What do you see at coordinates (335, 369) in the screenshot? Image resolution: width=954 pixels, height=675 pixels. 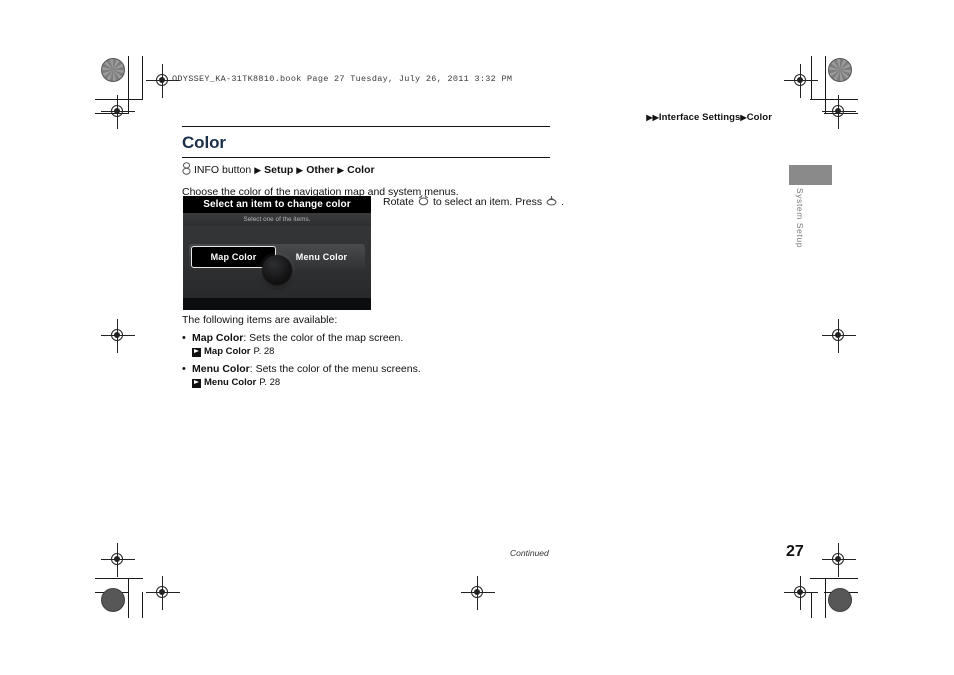 I see `item-description: : Sets the color of the menu screens.` at bounding box center [335, 369].